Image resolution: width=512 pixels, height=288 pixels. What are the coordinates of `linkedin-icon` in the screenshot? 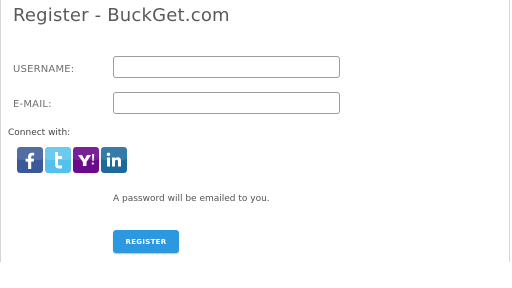 It's located at (114, 160).